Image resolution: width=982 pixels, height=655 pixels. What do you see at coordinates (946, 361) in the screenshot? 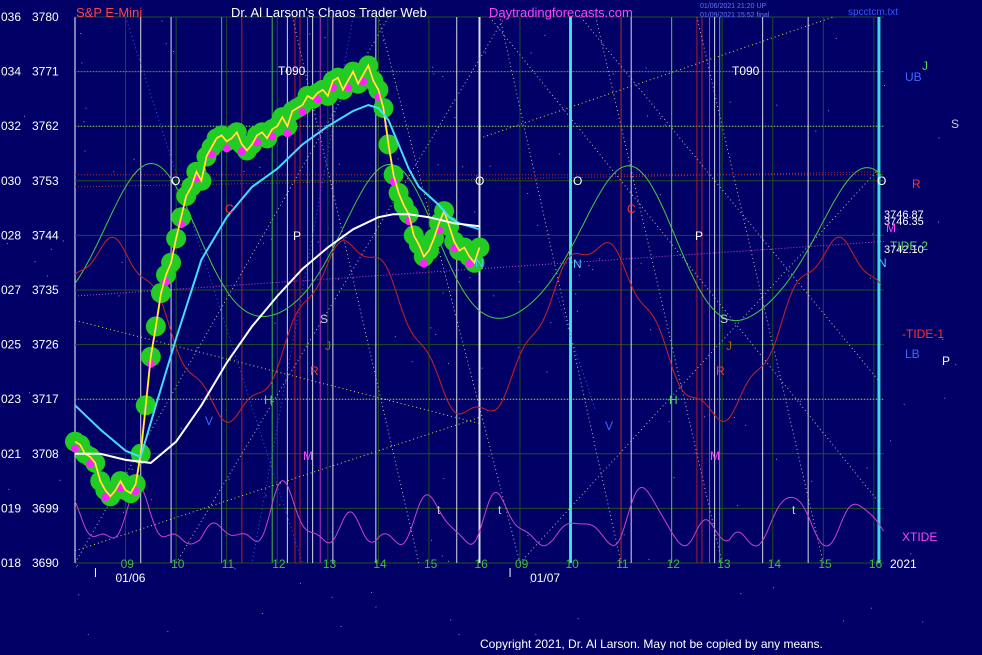
I see `right-level-label: P` at bounding box center [946, 361].